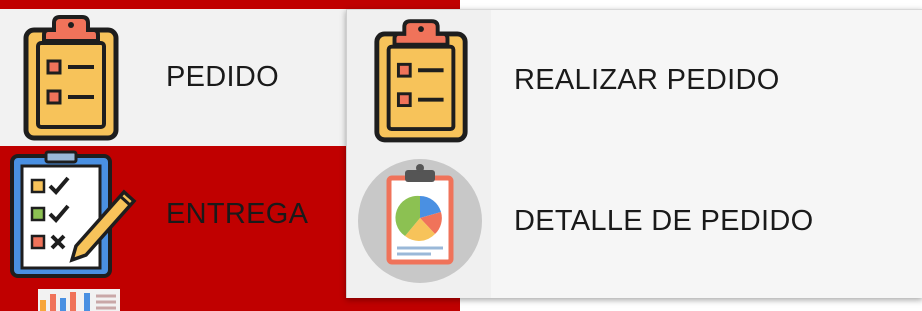  What do you see at coordinates (79, 300) in the screenshot?
I see `chart-report-icon` at bounding box center [79, 300].